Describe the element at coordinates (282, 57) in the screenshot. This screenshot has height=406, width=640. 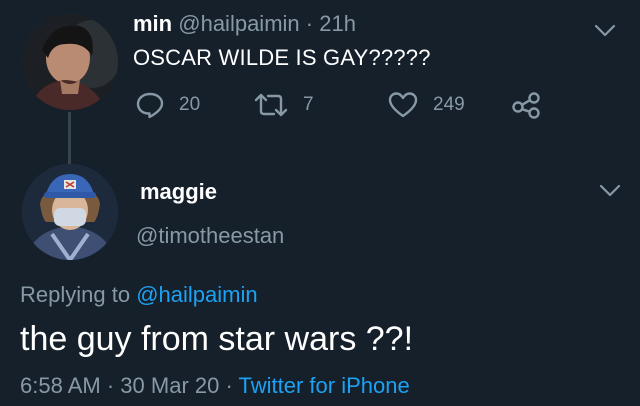
I see `tweet-text: OSCAR WILDE IS GAY?????` at that location.